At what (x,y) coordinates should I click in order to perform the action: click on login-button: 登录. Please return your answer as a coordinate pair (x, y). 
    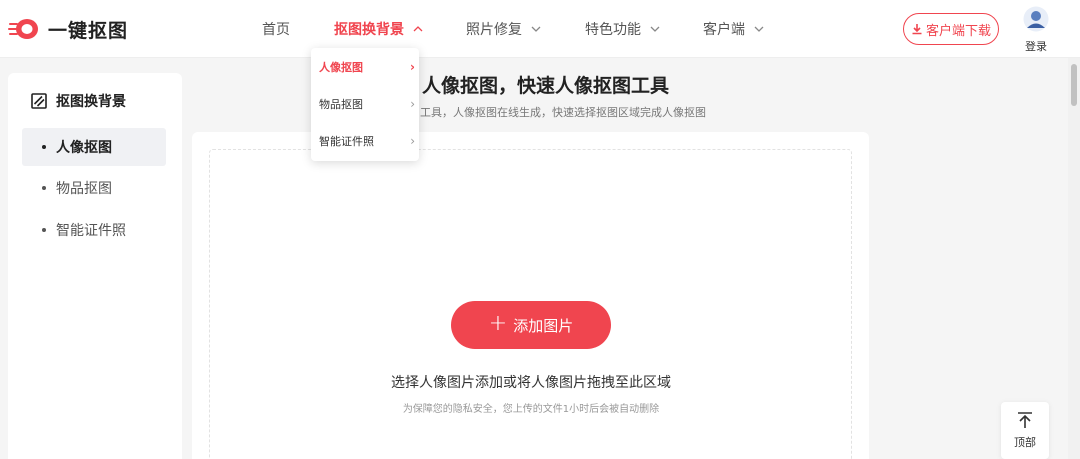
    Looking at the image, I should click on (1036, 30).